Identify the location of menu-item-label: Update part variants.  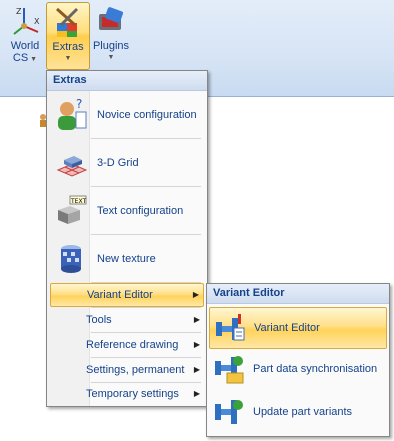
(303, 412).